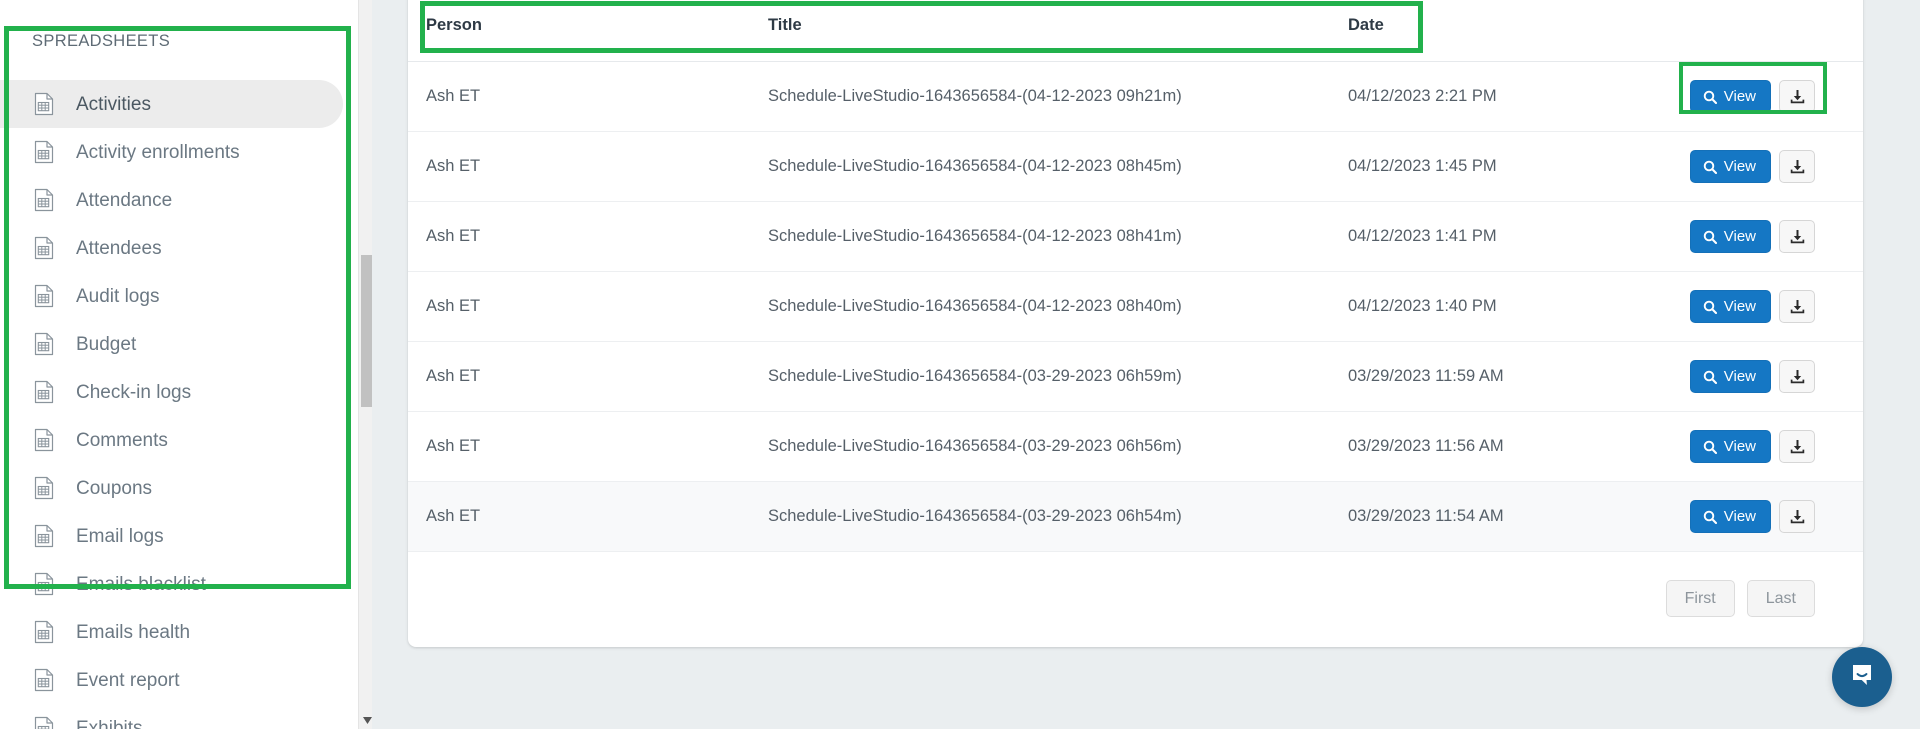  What do you see at coordinates (1058, 31) in the screenshot?
I see `column-header-title: Title` at bounding box center [1058, 31].